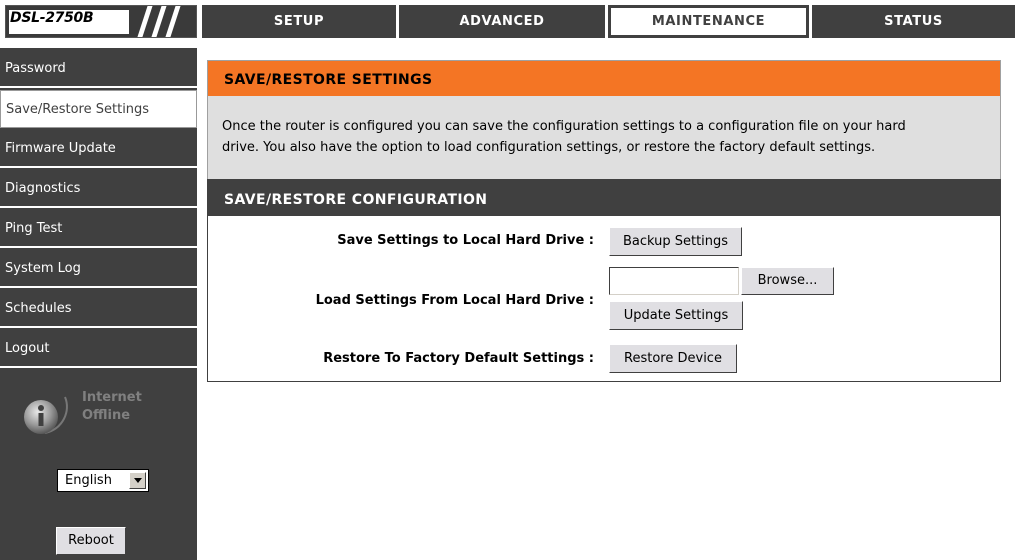 This screenshot has width=1015, height=560. Describe the element at coordinates (604, 78) in the screenshot. I see `intro-title: SAVE/RESTORE SETTINGS` at that location.